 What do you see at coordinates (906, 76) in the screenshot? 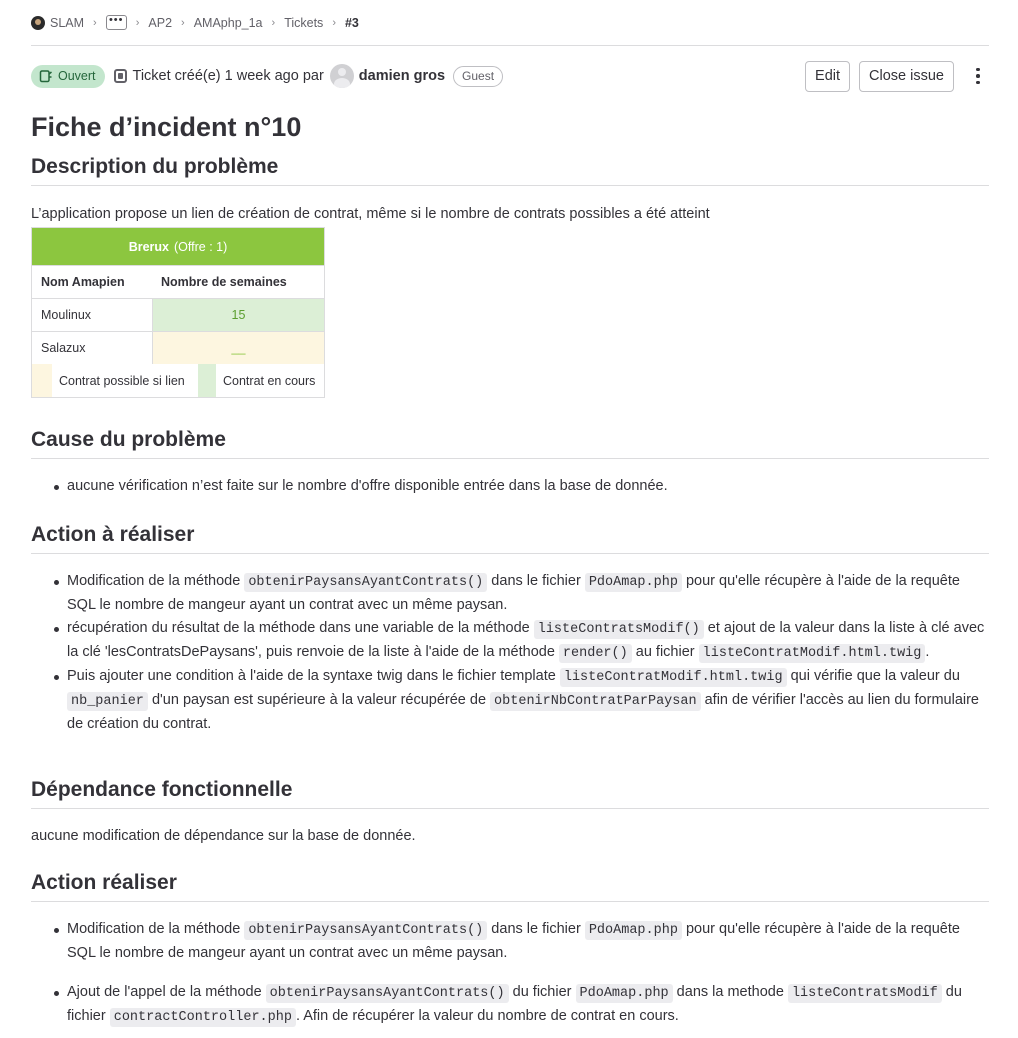
I see `close-issue-button: Close issue` at bounding box center [906, 76].